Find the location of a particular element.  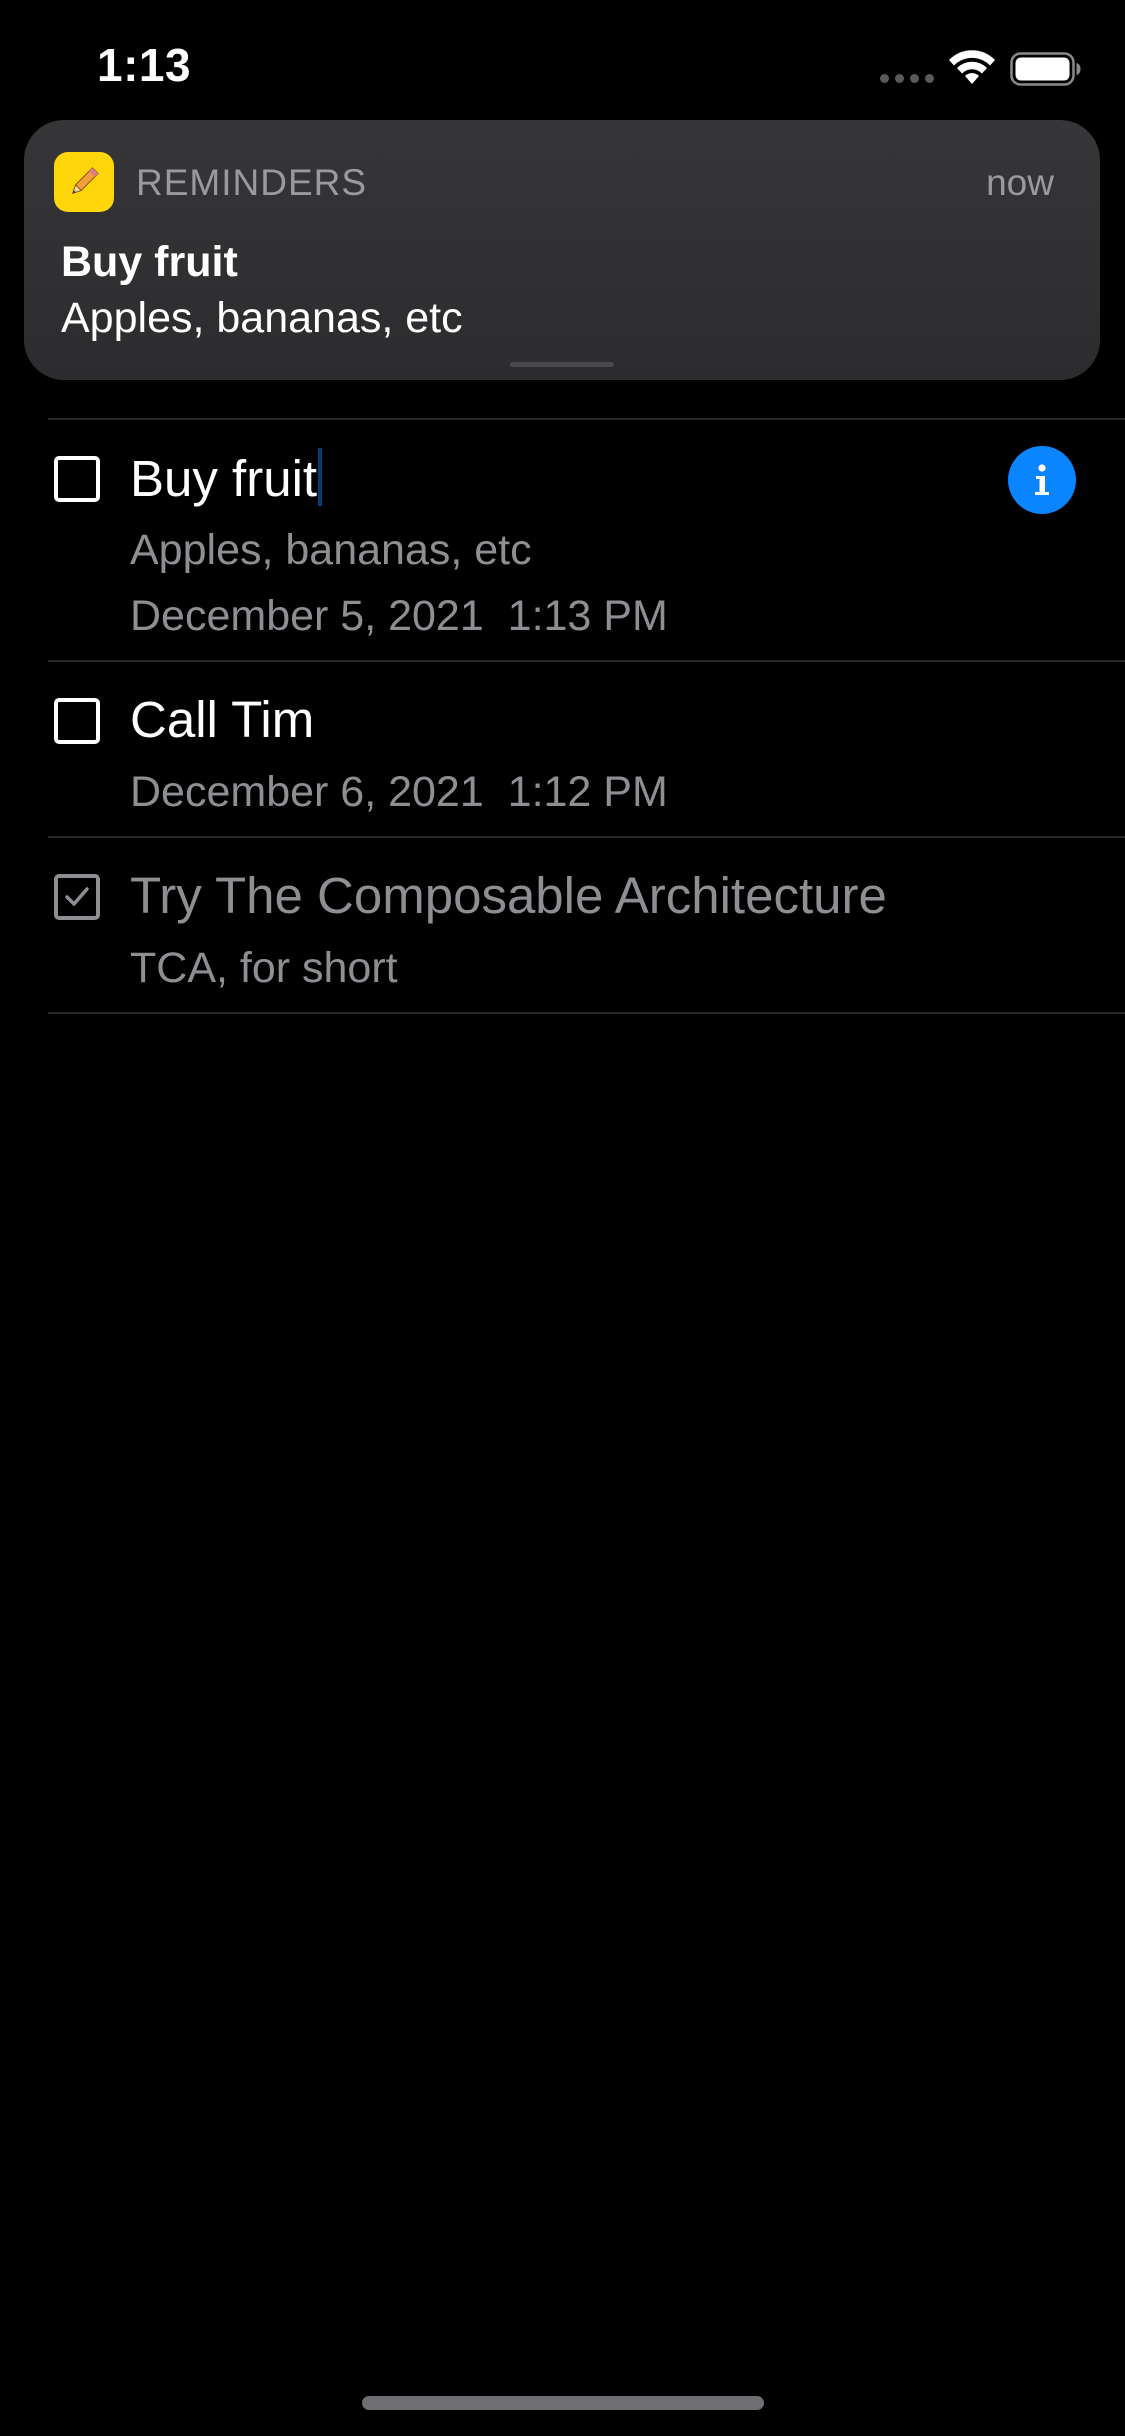

home-indicator is located at coordinates (563, 2403).